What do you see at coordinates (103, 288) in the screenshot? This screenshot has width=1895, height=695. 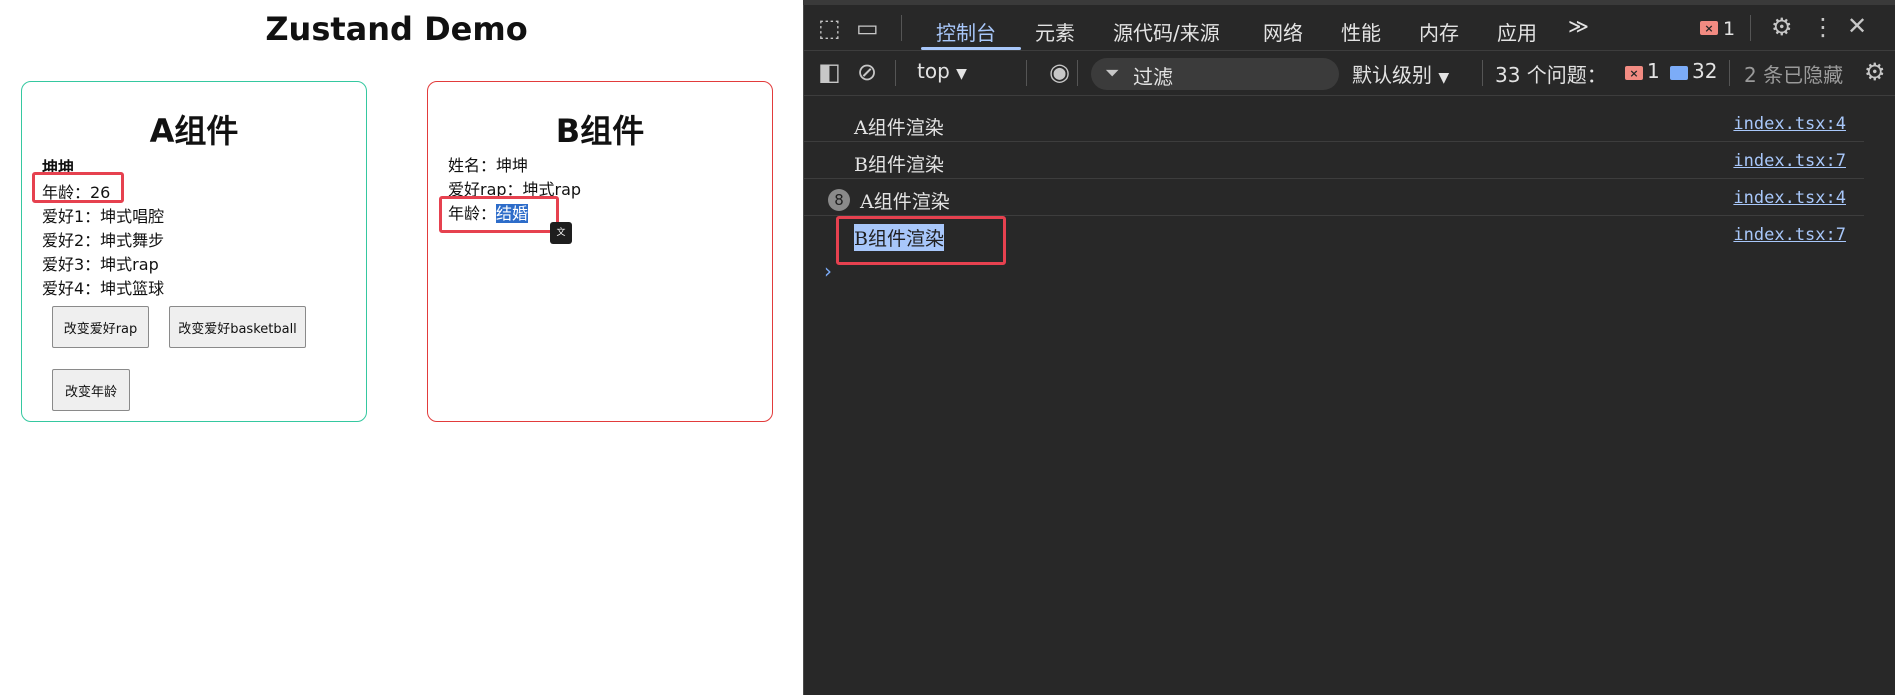 I see `card-a-hobby-4: 爱好4：坤式篮球` at bounding box center [103, 288].